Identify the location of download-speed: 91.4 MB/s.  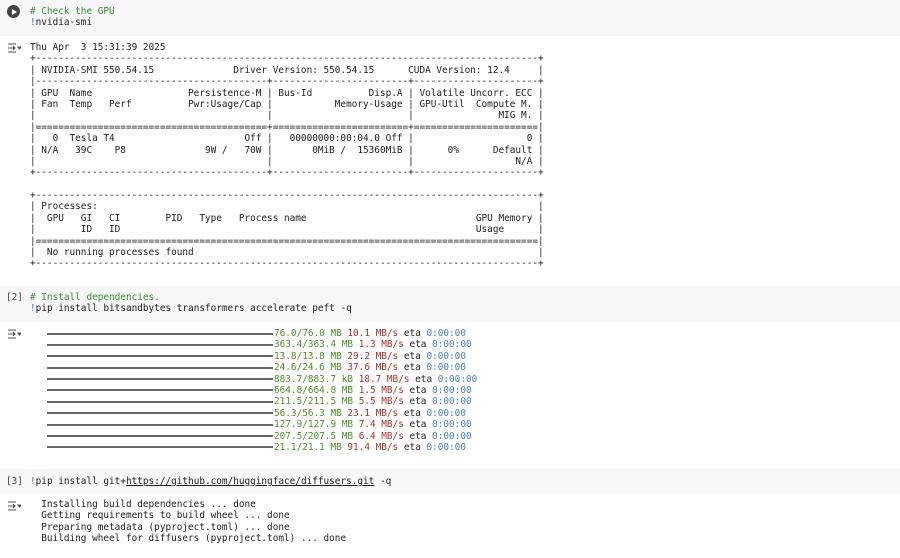
(373, 447).